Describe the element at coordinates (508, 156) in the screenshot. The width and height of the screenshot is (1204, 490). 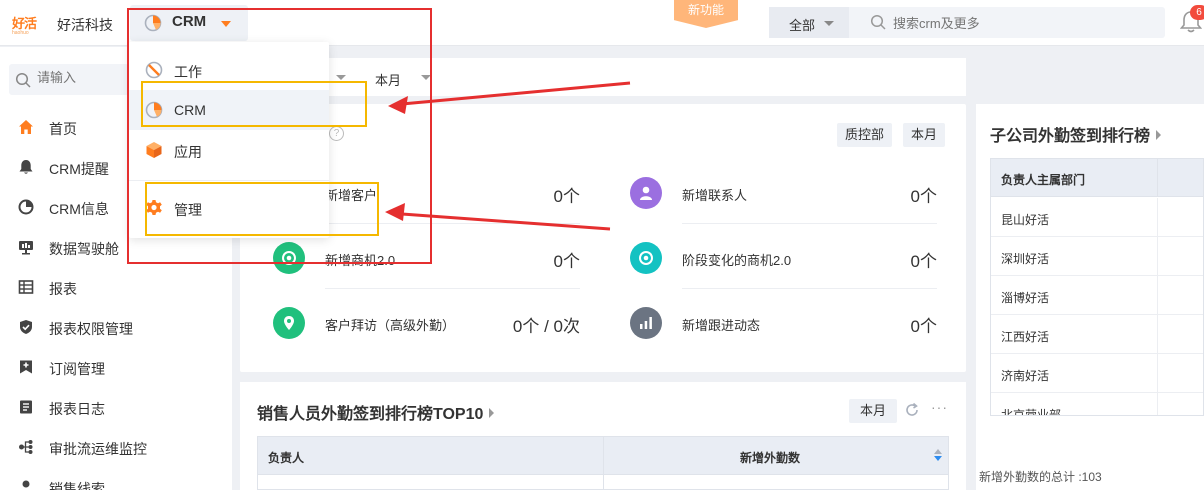
I see `annotation-arrows` at that location.